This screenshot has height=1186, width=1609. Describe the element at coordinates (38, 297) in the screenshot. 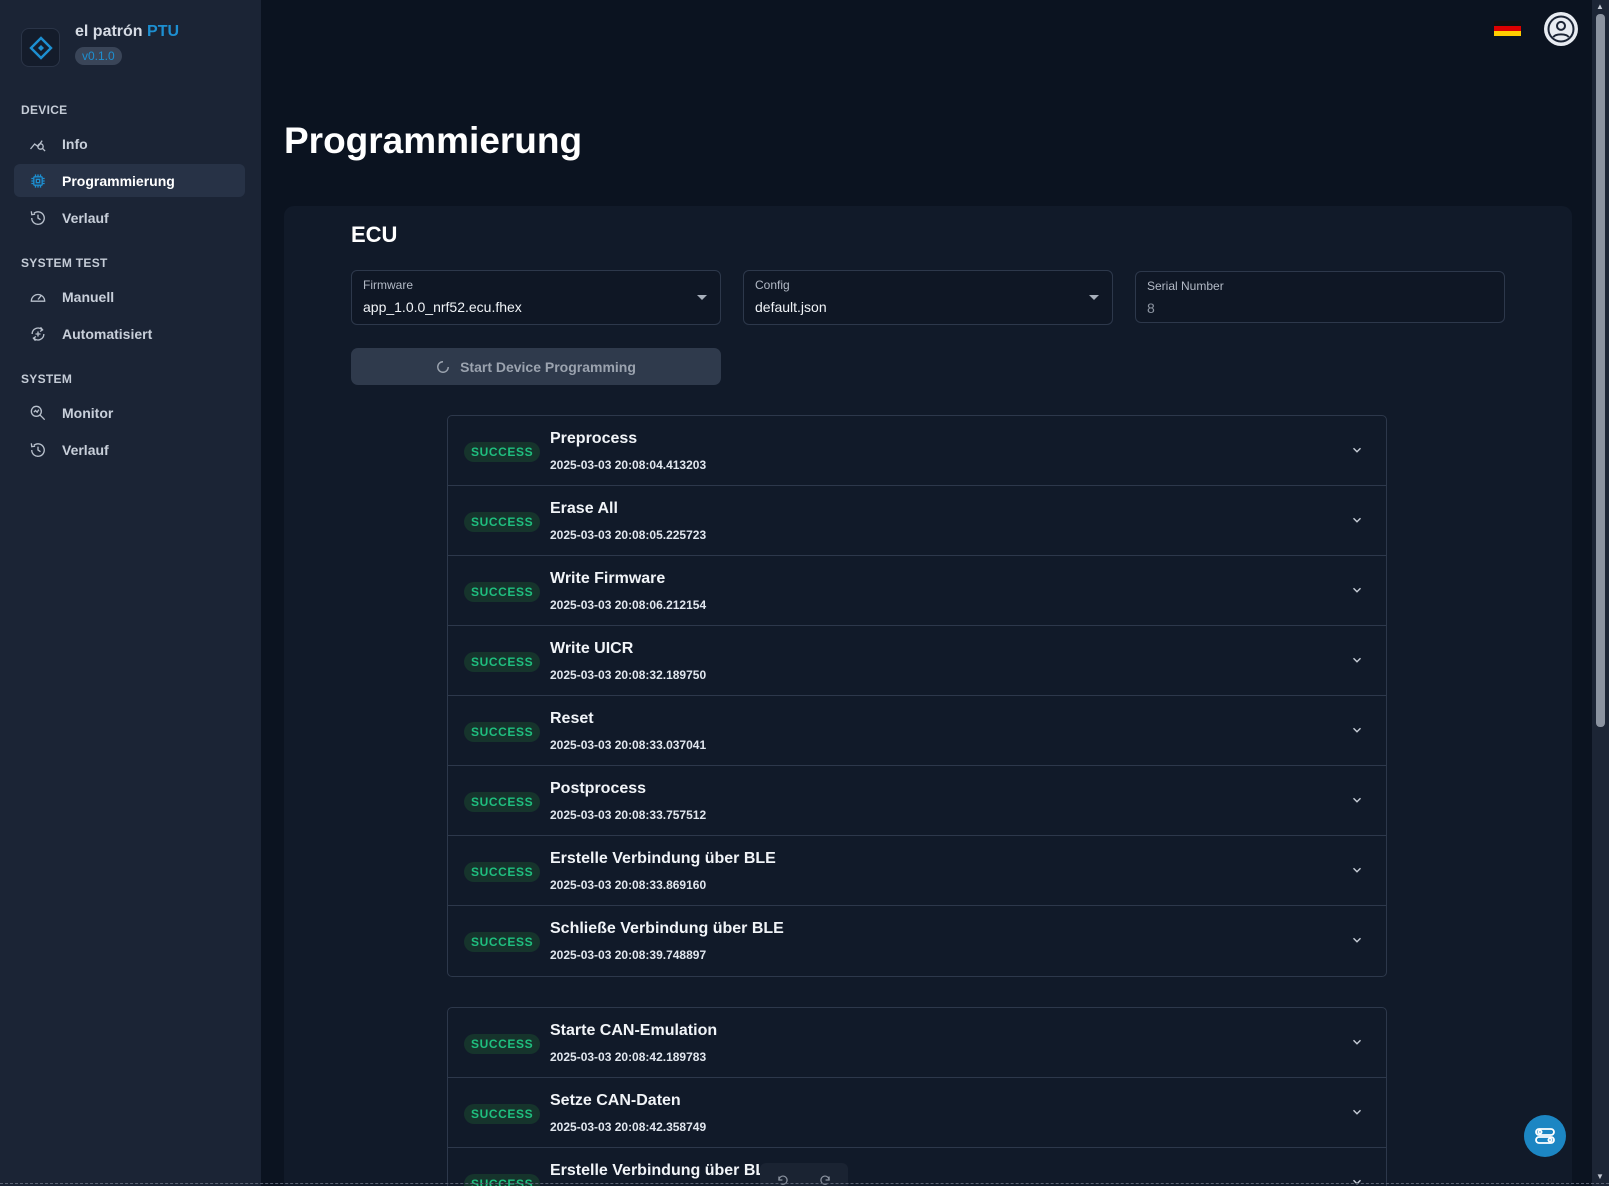

I see `gauge-icon` at that location.